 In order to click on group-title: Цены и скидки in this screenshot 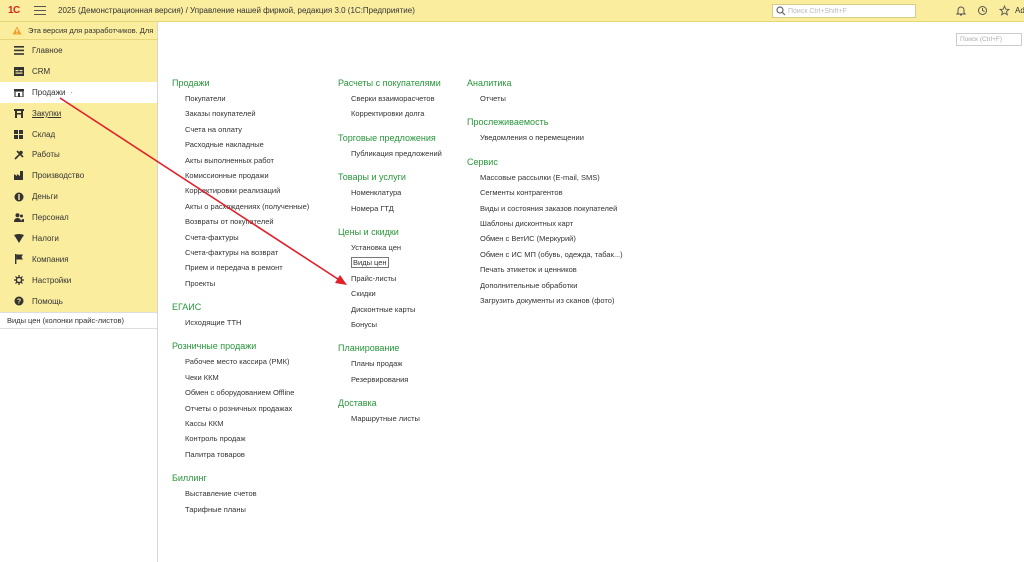, I will do `click(368, 231)`.